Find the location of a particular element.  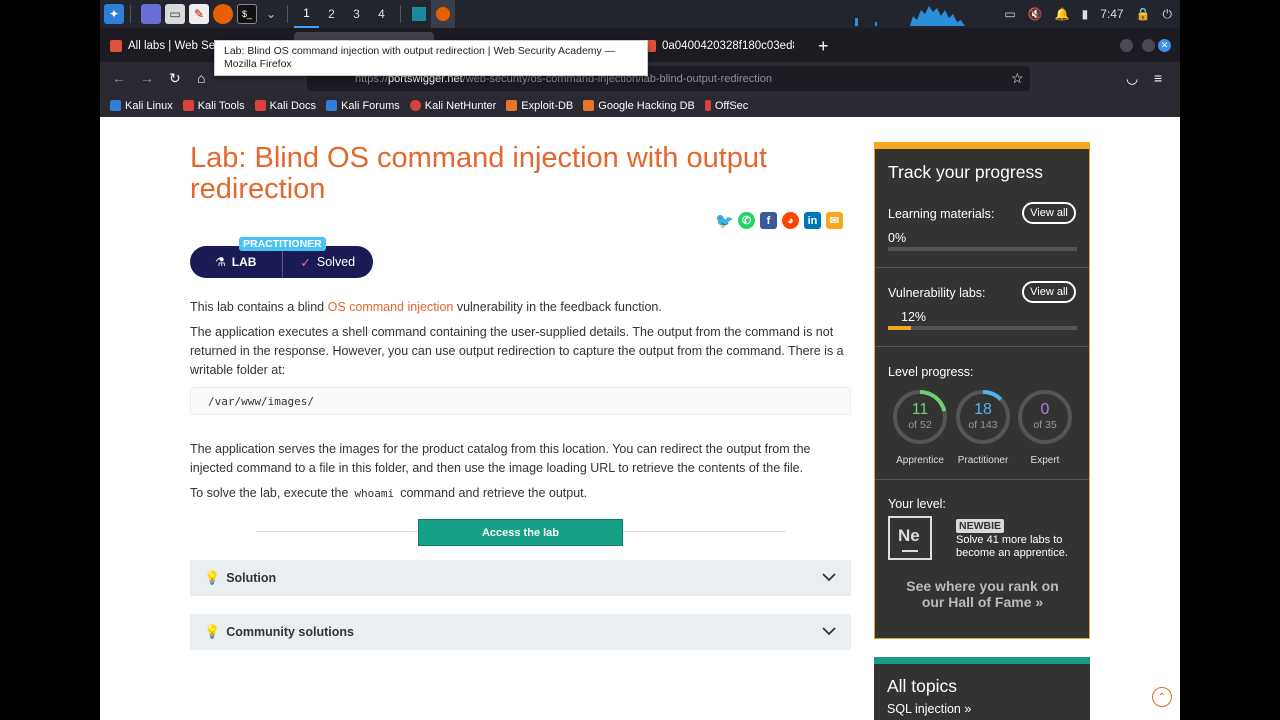

bookmark-kali-nethunter: Kali NetHunter is located at coordinates (453, 105).